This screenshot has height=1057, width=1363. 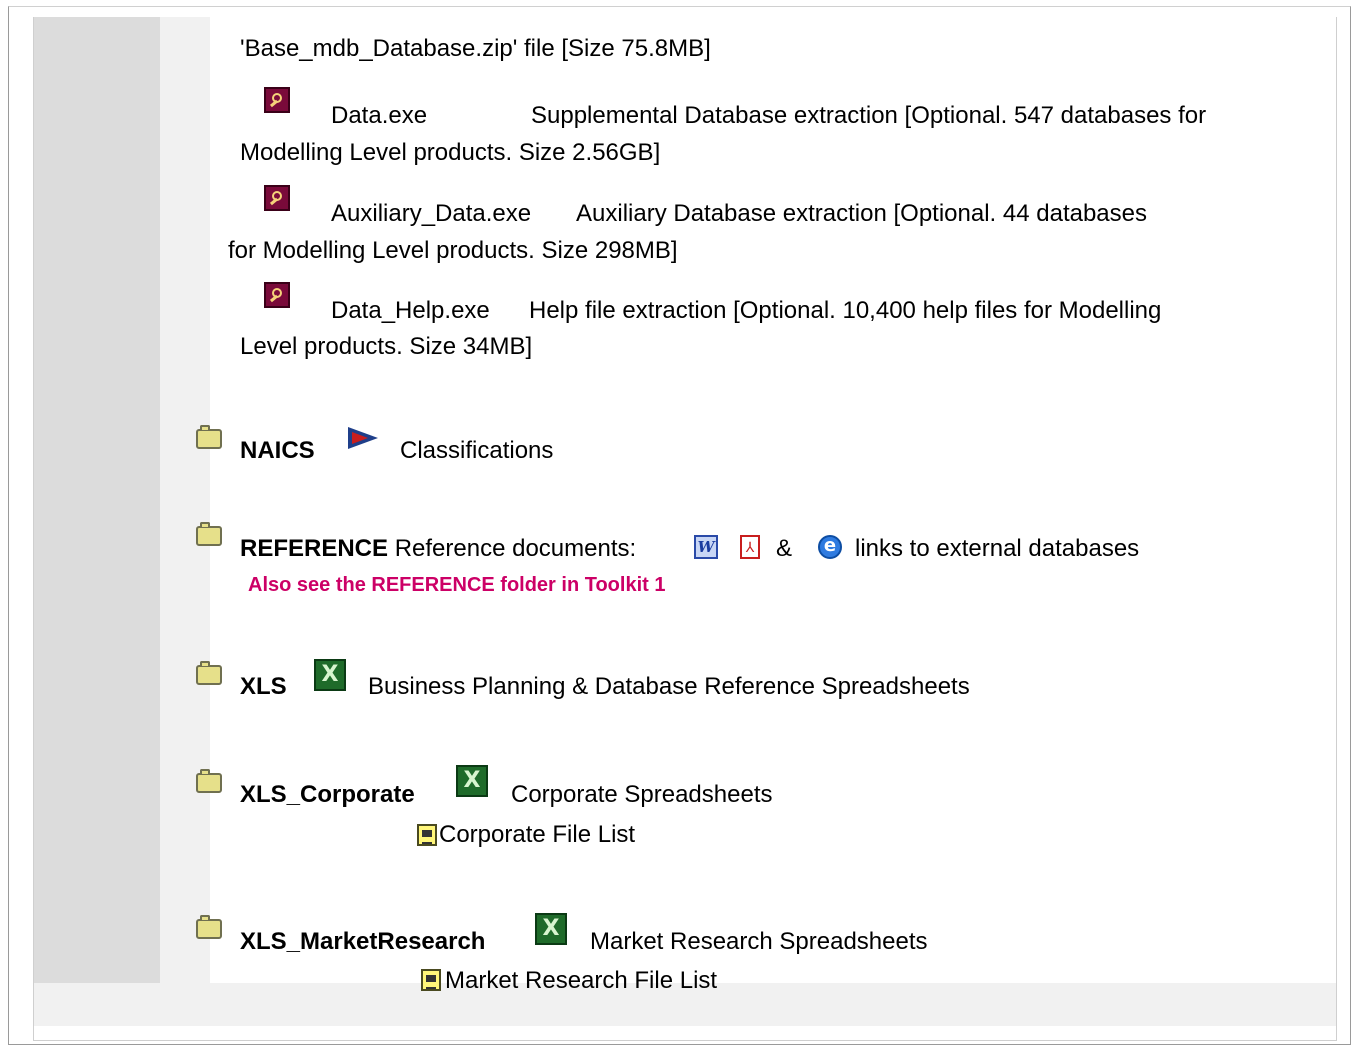 I want to click on word-doc-icon, so click(x=706, y=547).